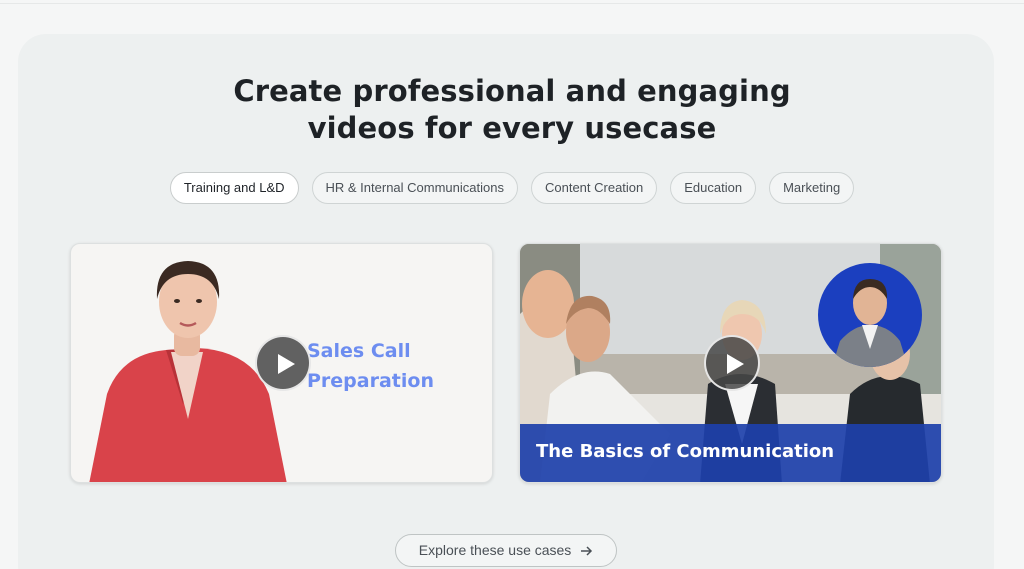  Describe the element at coordinates (414, 188) in the screenshot. I see `tab-hr-internal-communications: HR & Internal Communications` at that location.